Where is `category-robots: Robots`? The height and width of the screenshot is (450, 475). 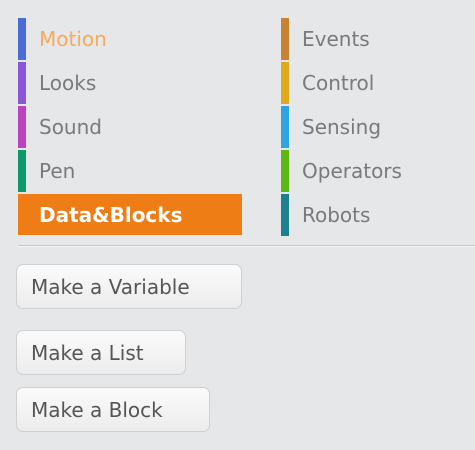
category-robots: Robots is located at coordinates (378, 215).